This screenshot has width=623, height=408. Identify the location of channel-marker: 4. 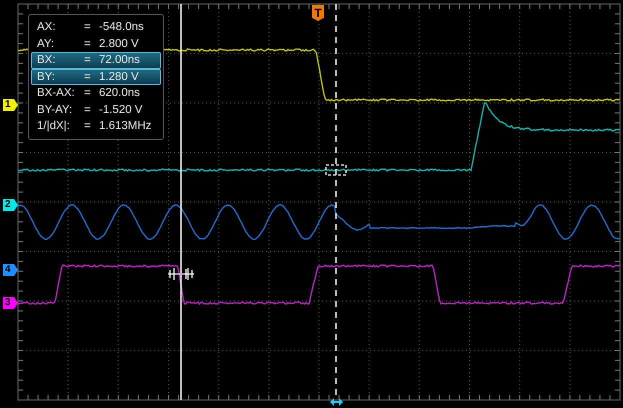
(10, 270).